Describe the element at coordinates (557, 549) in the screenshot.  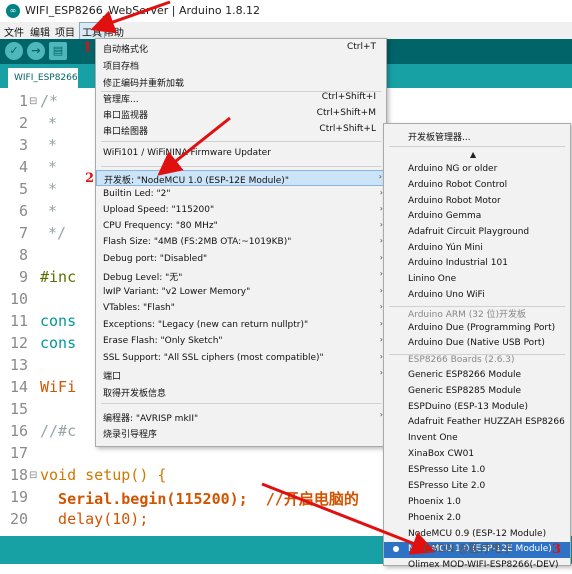
I see `annotation-step-3: 3` at that location.